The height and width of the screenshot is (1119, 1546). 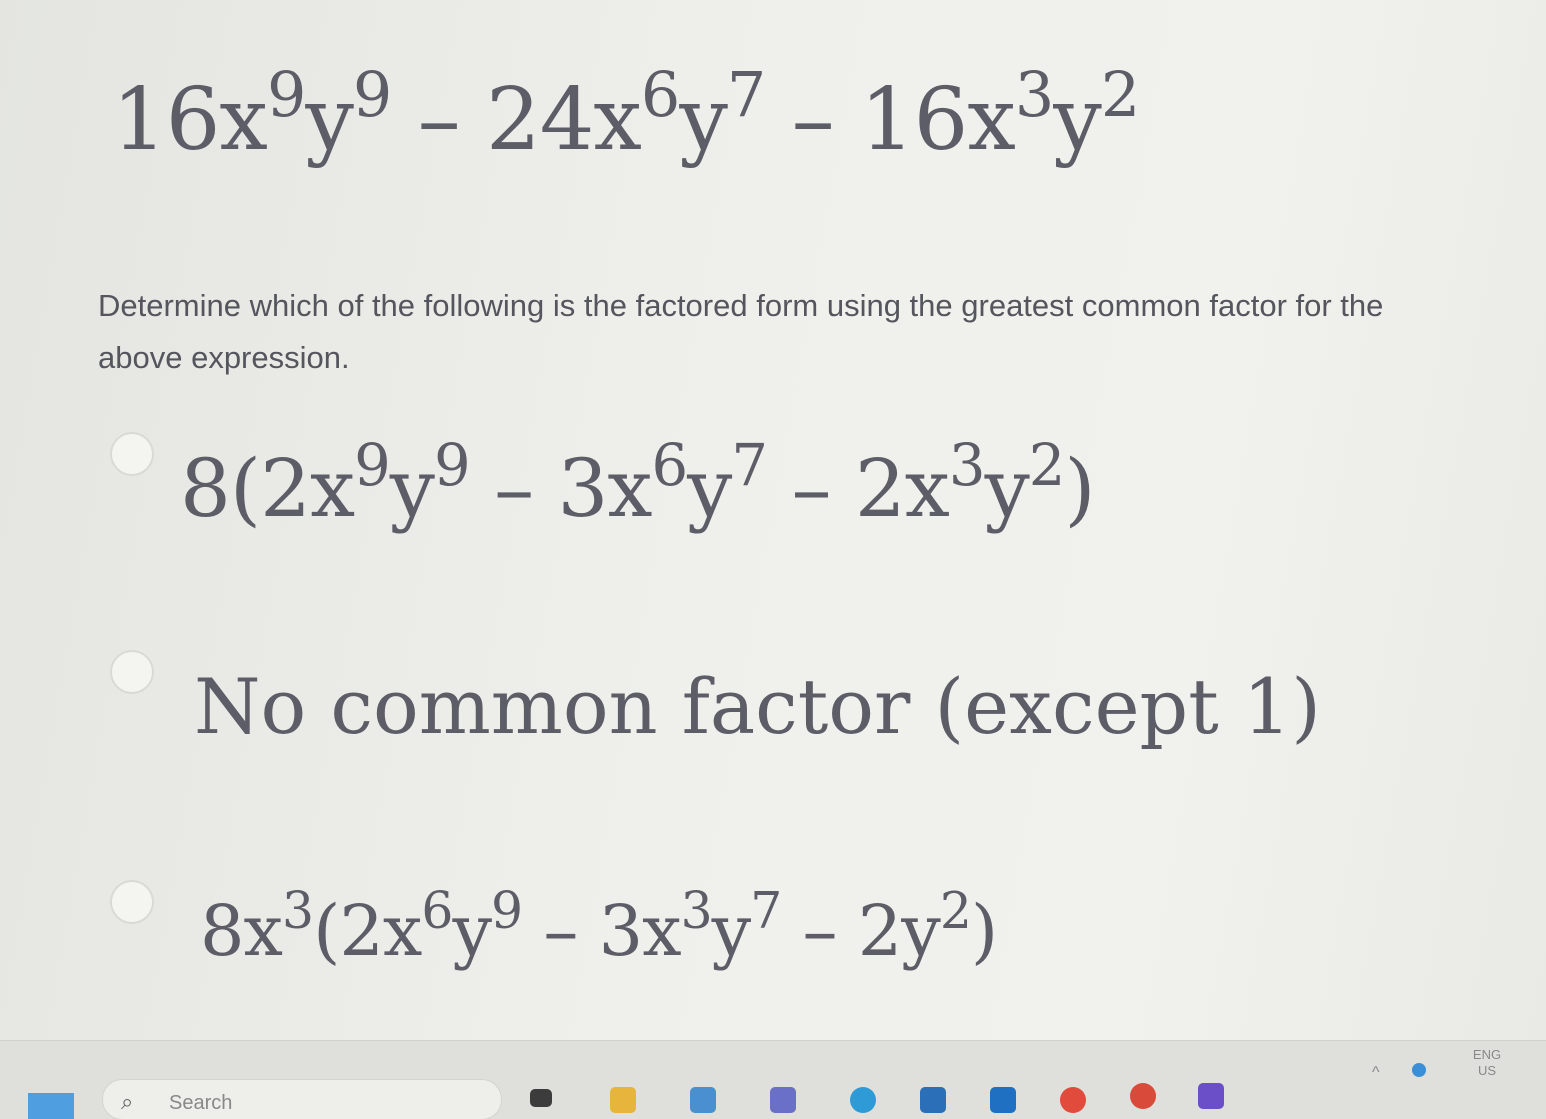 What do you see at coordinates (1003, 1100) in the screenshot?
I see `outlook-icon` at bounding box center [1003, 1100].